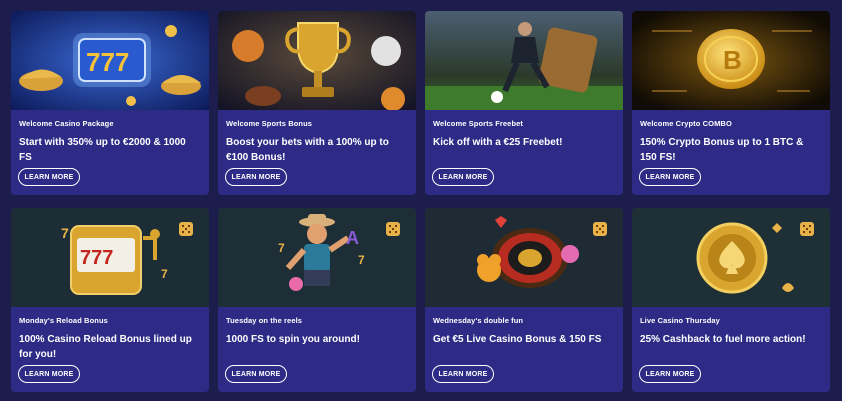 The image size is (842, 401). I want to click on promo-headline: Start with 350% up to €2000 & 1000 FS, so click(102, 150).